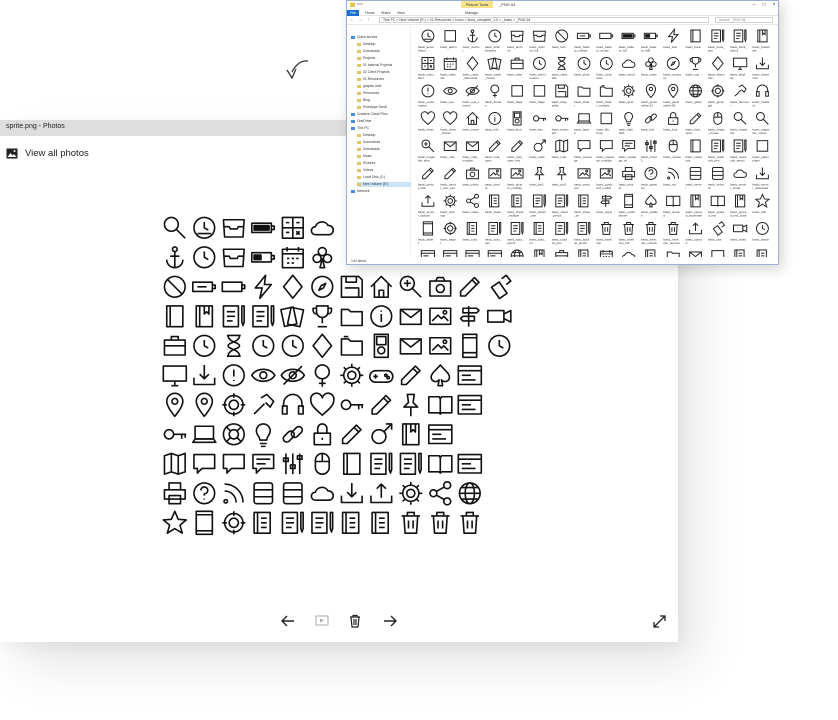  What do you see at coordinates (352, 20) in the screenshot?
I see `back-icon: ←` at bounding box center [352, 20].